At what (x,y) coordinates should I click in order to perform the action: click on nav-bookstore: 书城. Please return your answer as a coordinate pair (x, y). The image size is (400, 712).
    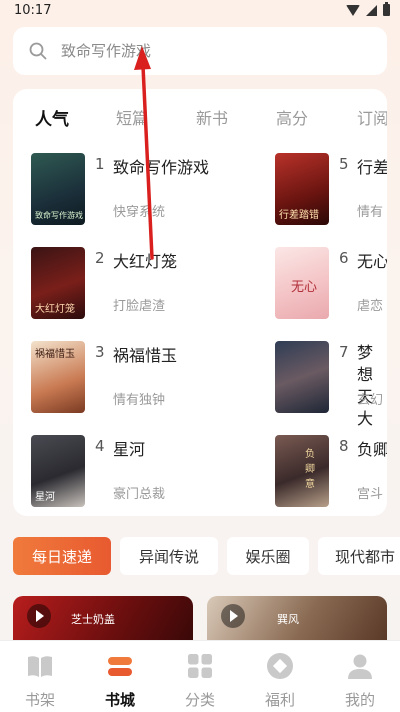
    Looking at the image, I should click on (120, 676).